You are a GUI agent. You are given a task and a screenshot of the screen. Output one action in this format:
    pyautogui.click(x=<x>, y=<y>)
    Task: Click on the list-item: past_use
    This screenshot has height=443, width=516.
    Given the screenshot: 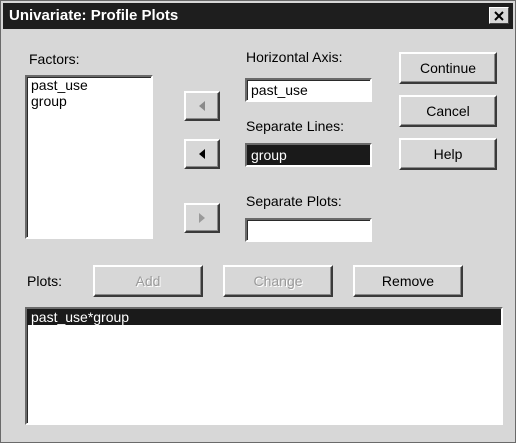 What is the action you would take?
    pyautogui.click(x=89, y=85)
    